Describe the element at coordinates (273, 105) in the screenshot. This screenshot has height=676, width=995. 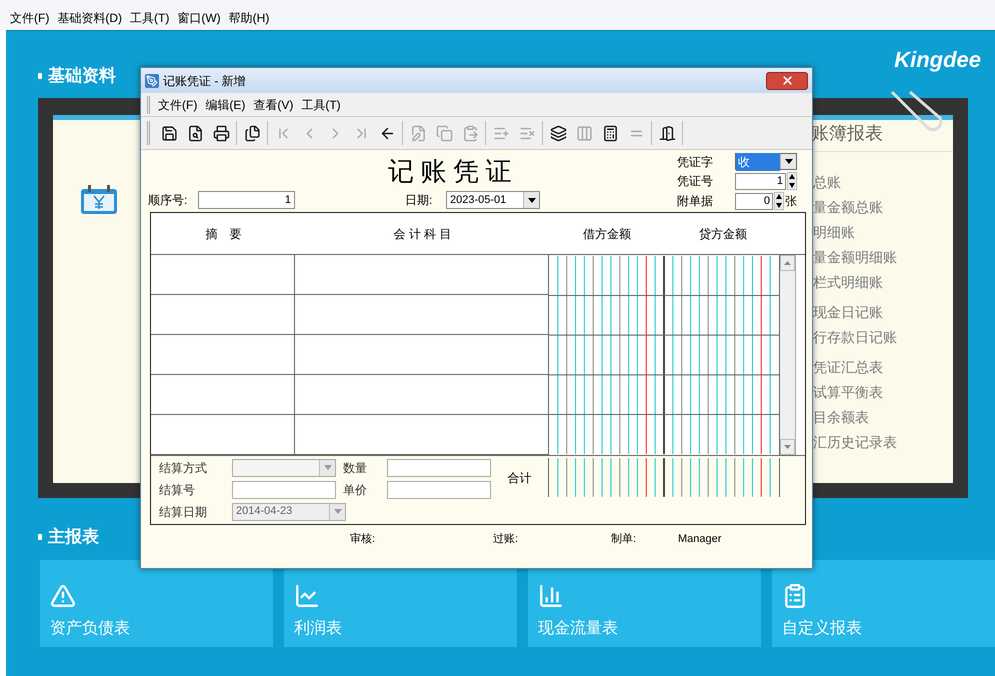
I see `menu-item: 查看(V)` at that location.